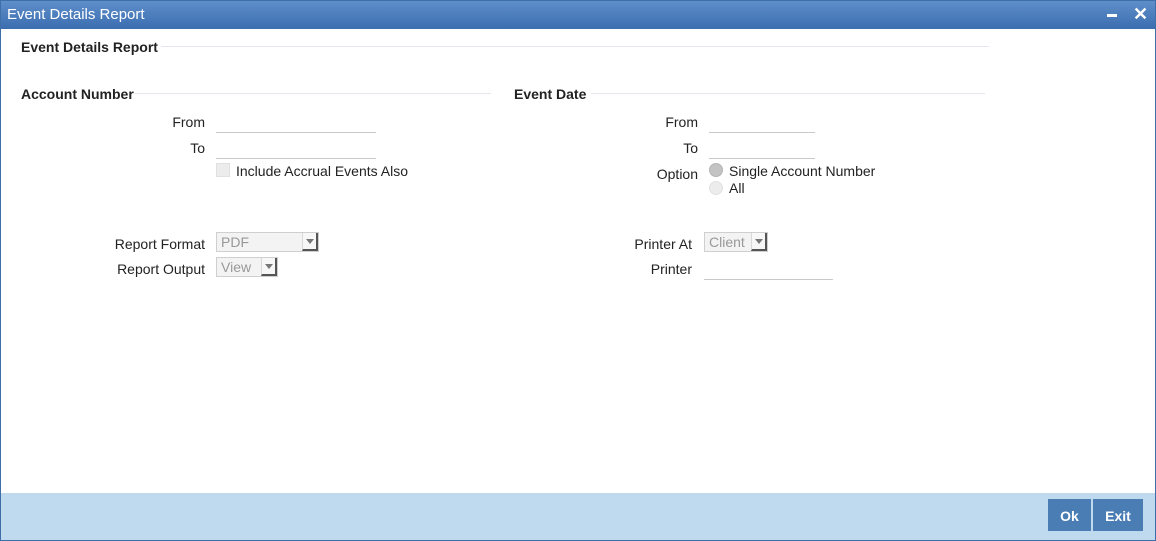  Describe the element at coordinates (1069, 515) in the screenshot. I see `ok-button: Ok` at that location.